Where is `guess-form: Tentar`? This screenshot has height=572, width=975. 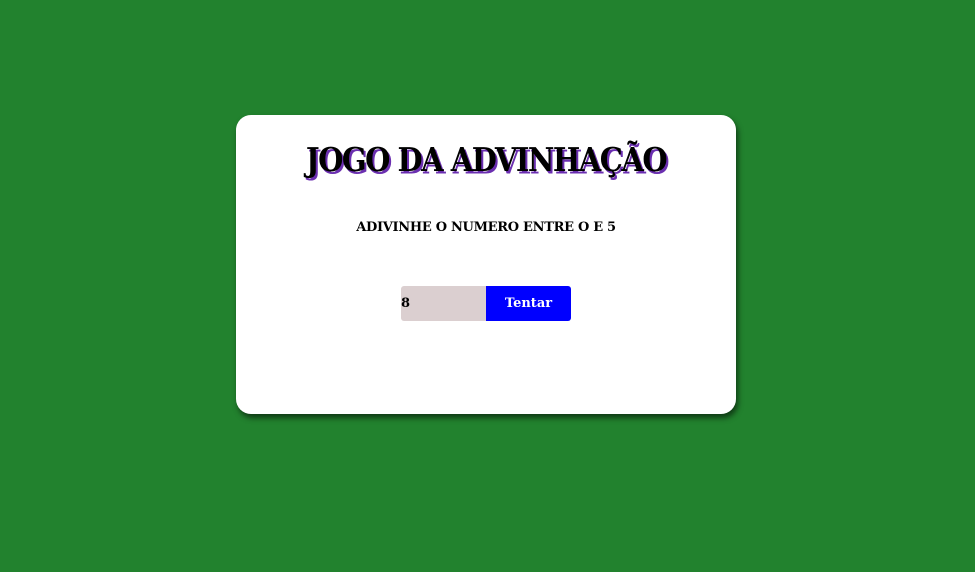 guess-form: Tentar is located at coordinates (486, 303).